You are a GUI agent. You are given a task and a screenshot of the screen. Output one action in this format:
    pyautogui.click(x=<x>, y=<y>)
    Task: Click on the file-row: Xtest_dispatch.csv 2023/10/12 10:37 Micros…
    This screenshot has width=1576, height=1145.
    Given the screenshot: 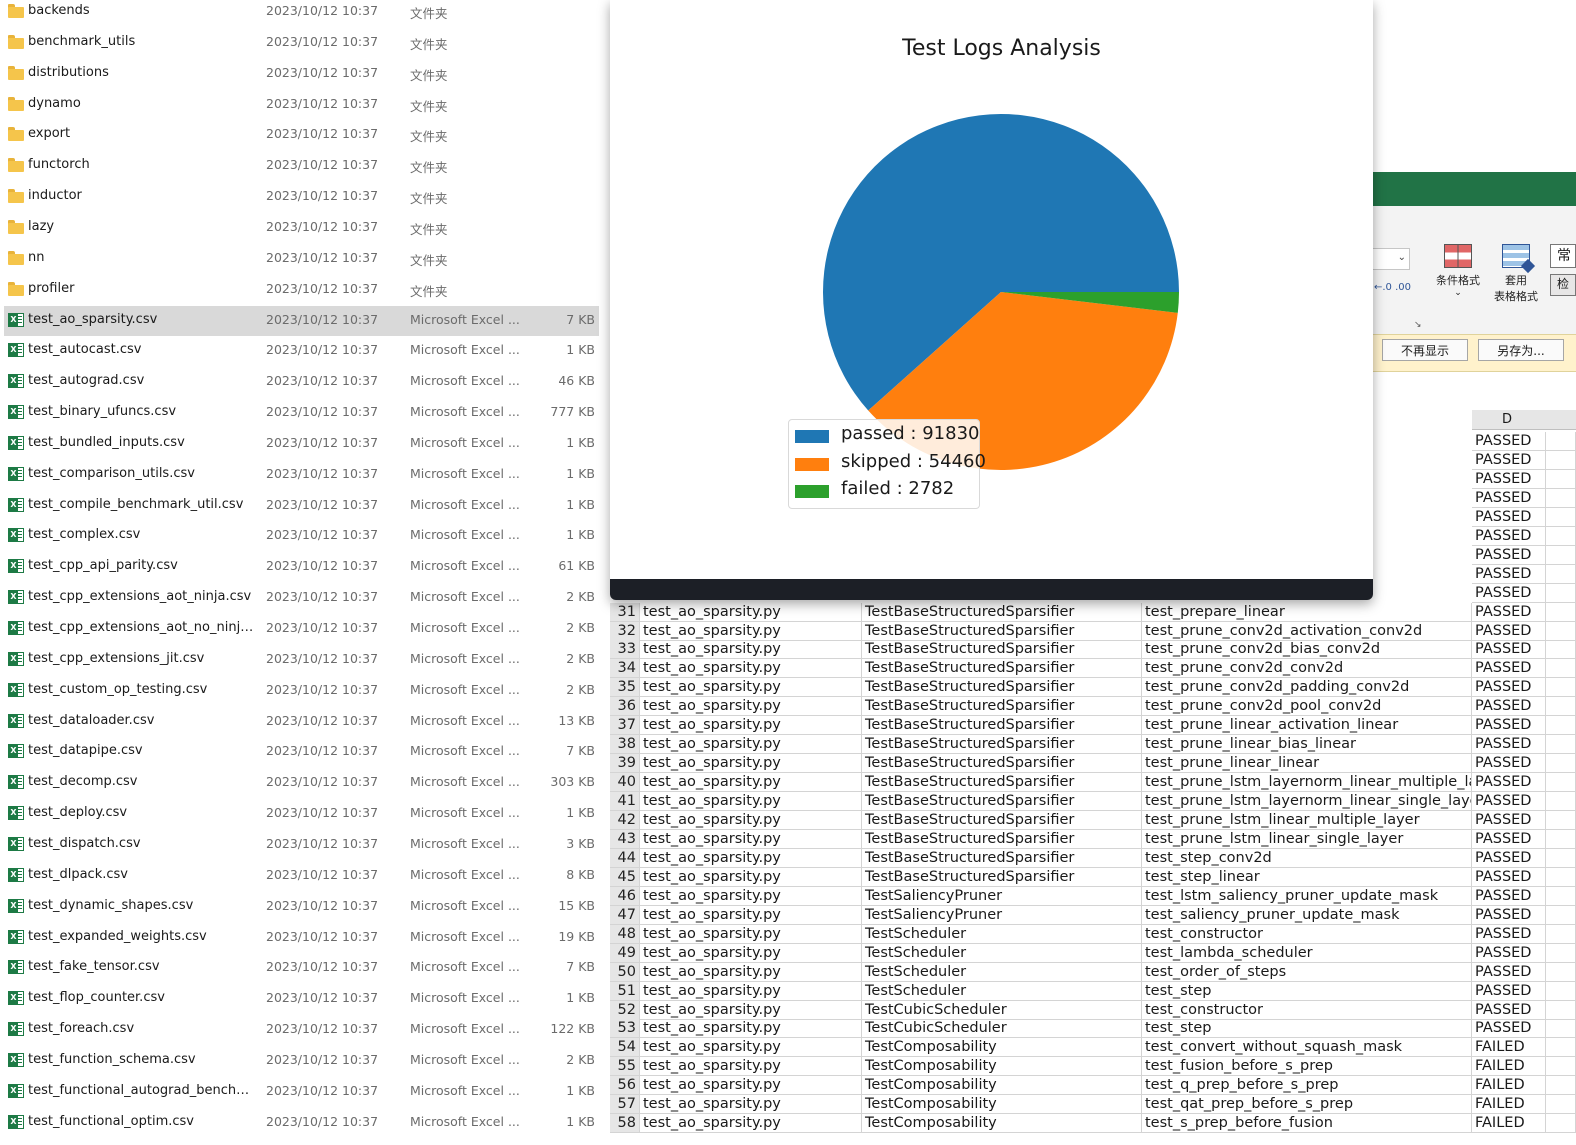 What is the action you would take?
    pyautogui.click(x=301, y=845)
    